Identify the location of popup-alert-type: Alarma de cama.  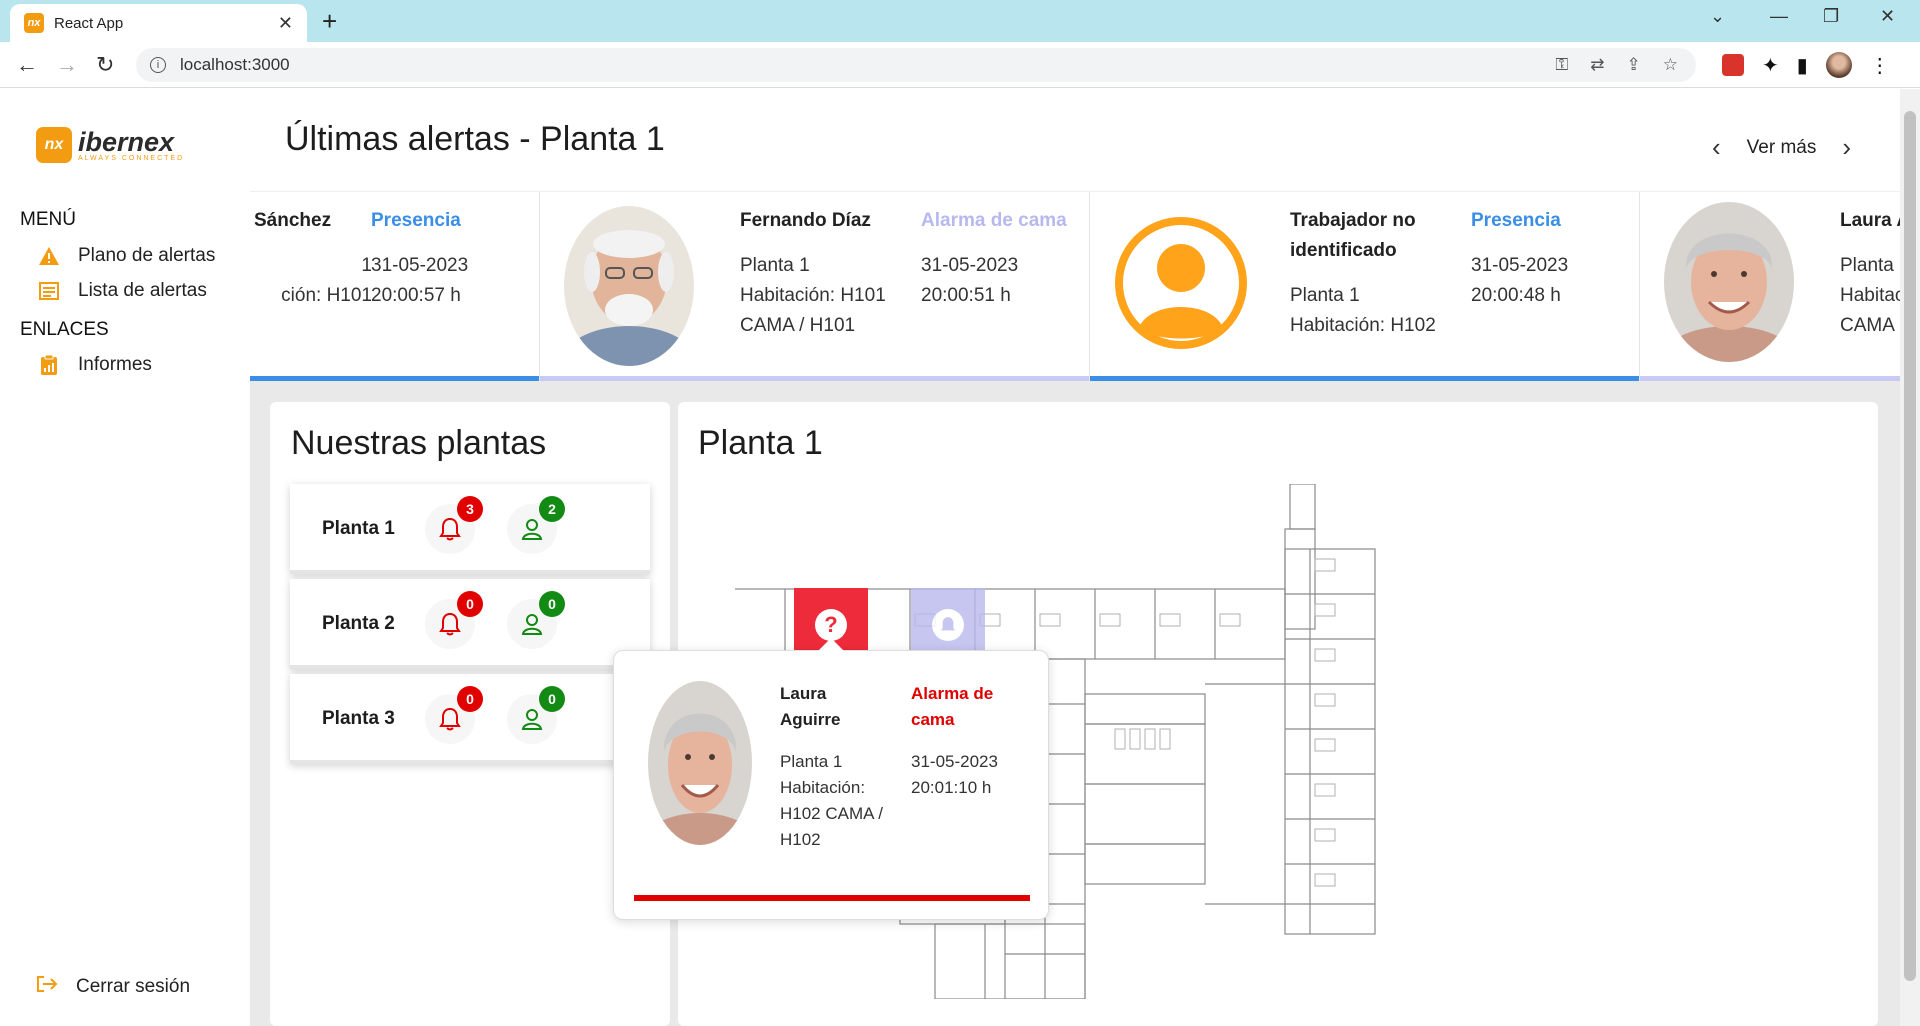
(952, 706).